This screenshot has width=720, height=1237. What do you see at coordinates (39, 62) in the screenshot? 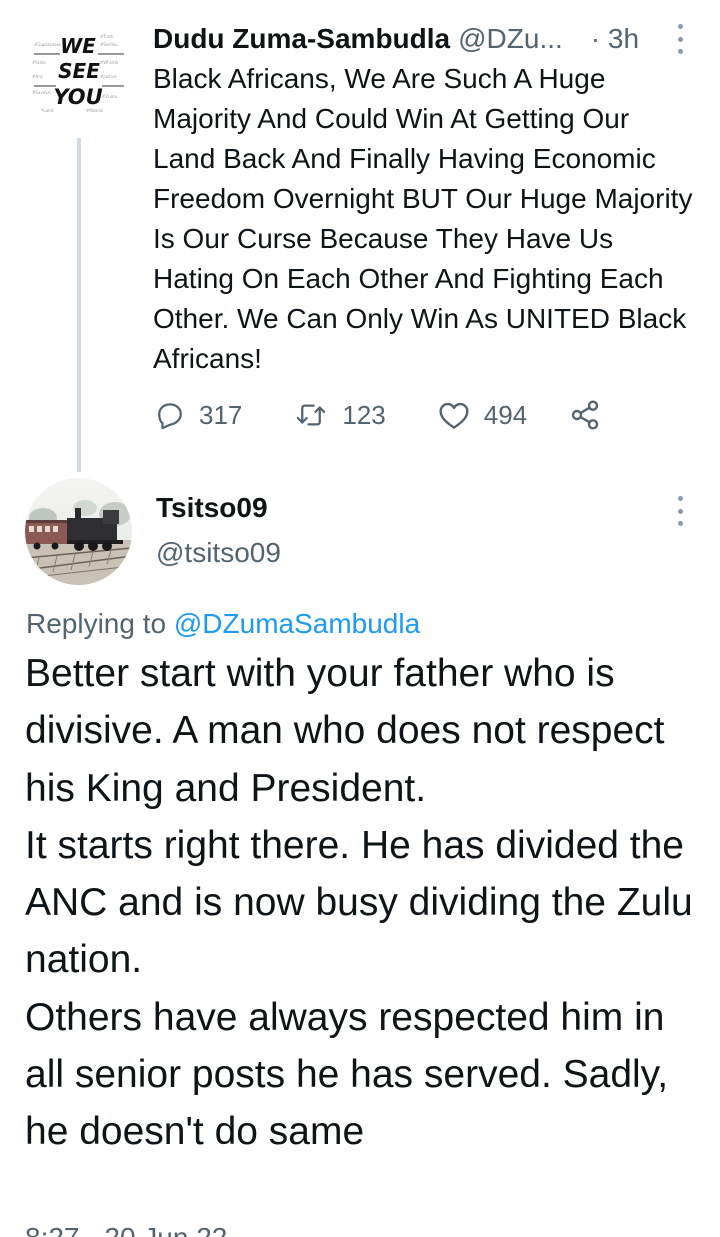
I see `svg-text: #State` at bounding box center [39, 62].